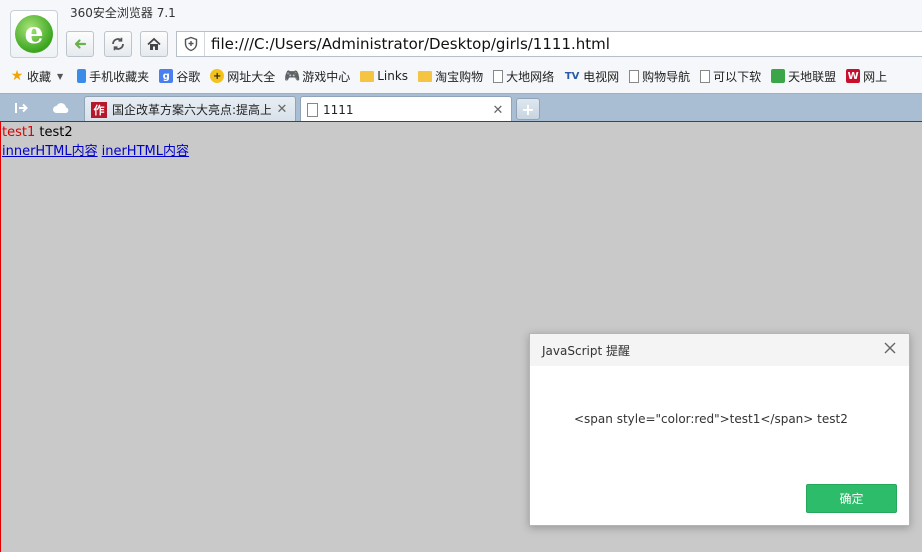  Describe the element at coordinates (572, 76) in the screenshot. I see `tv-icon: TV` at that location.